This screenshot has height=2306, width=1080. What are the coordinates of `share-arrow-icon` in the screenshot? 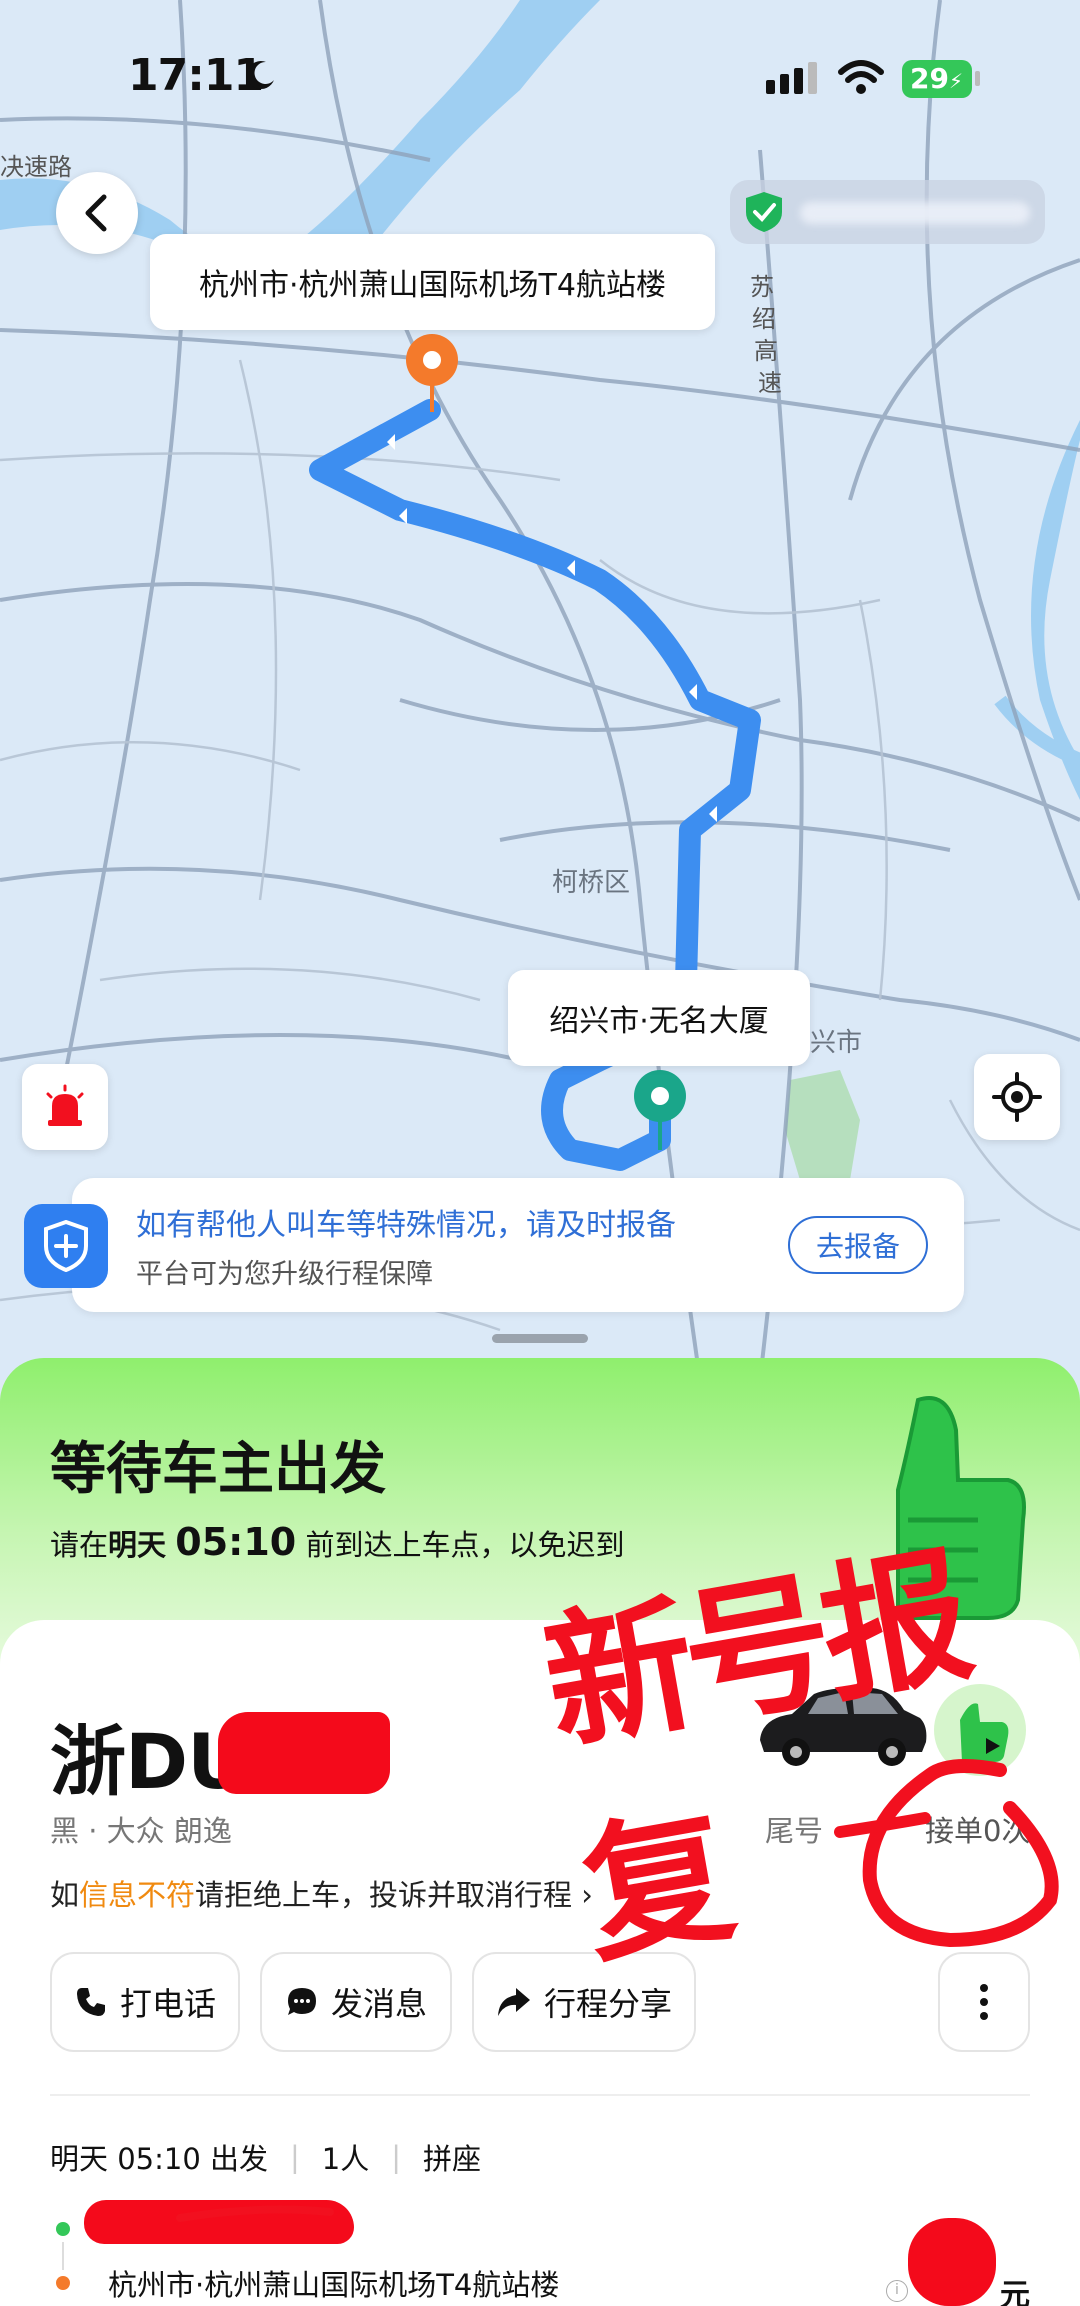 It's located at (513, 2002).